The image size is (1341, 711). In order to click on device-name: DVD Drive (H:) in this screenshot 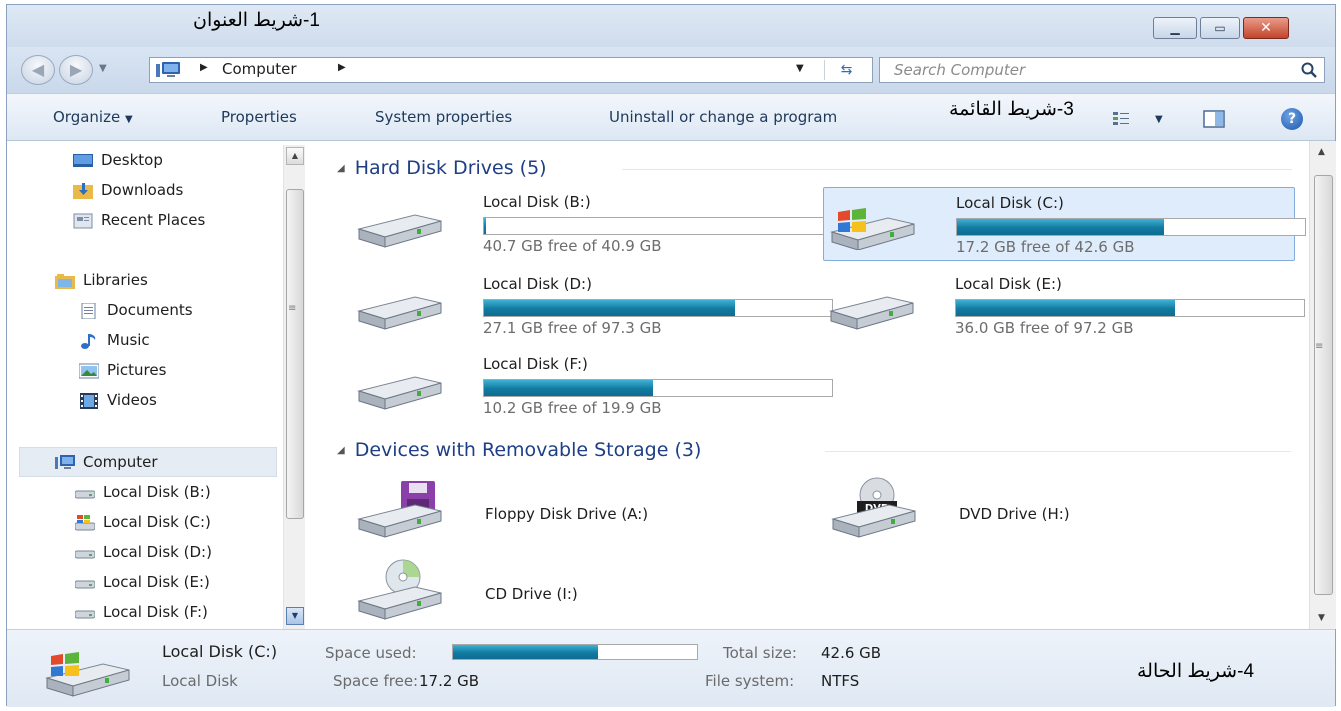, I will do `click(1014, 514)`.